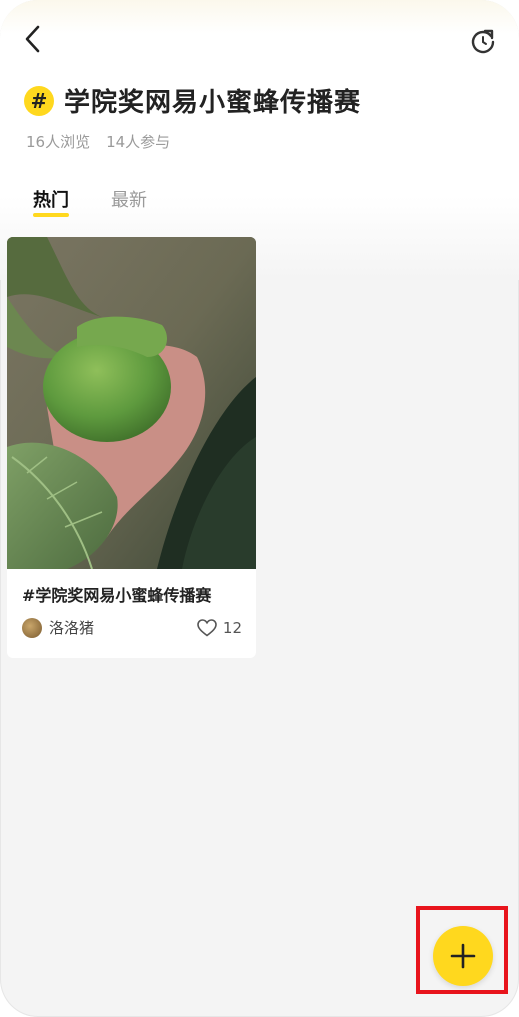  What do you see at coordinates (213, 103) in the screenshot?
I see `page-title: 学院奖网易小蜜蜂传播赛` at bounding box center [213, 103].